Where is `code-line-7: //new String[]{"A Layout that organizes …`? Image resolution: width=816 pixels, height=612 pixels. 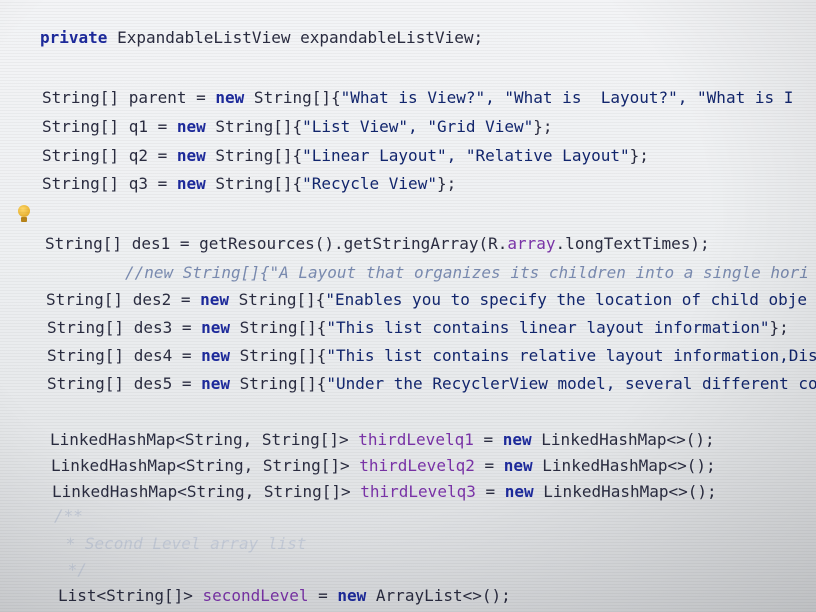
code-line-7: //new String[]{"A Layout that organizes … is located at coordinates (470, 274).